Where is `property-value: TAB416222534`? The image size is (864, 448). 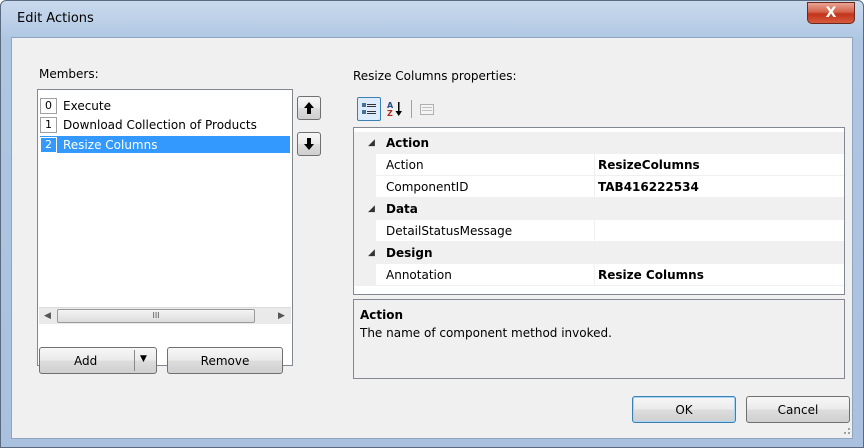
property-value: TAB416222534 is located at coordinates (648, 187).